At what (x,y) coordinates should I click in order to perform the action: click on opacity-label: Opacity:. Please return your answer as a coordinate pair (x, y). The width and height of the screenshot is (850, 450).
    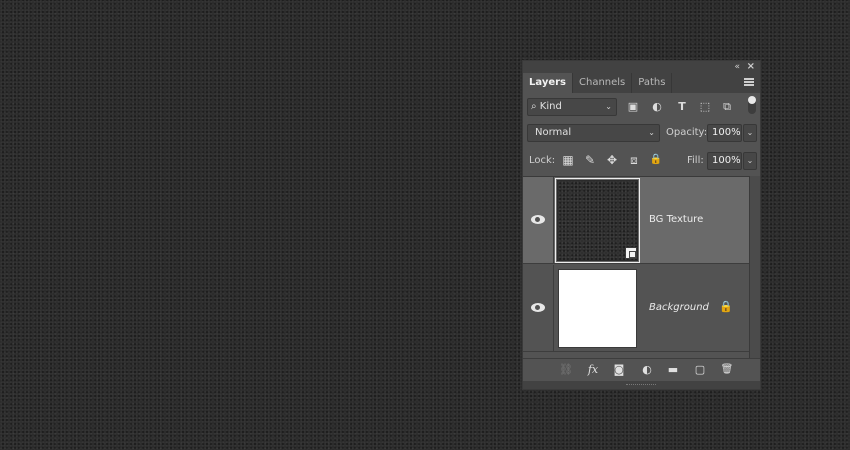
    Looking at the image, I should click on (687, 132).